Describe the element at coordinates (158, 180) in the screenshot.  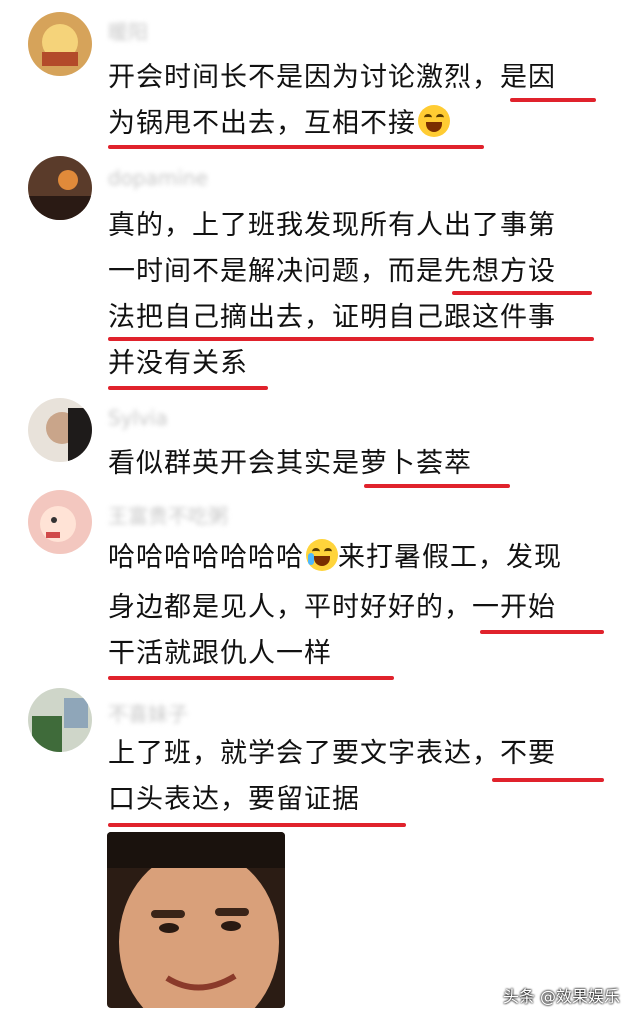
I see `username: dopamine` at that location.